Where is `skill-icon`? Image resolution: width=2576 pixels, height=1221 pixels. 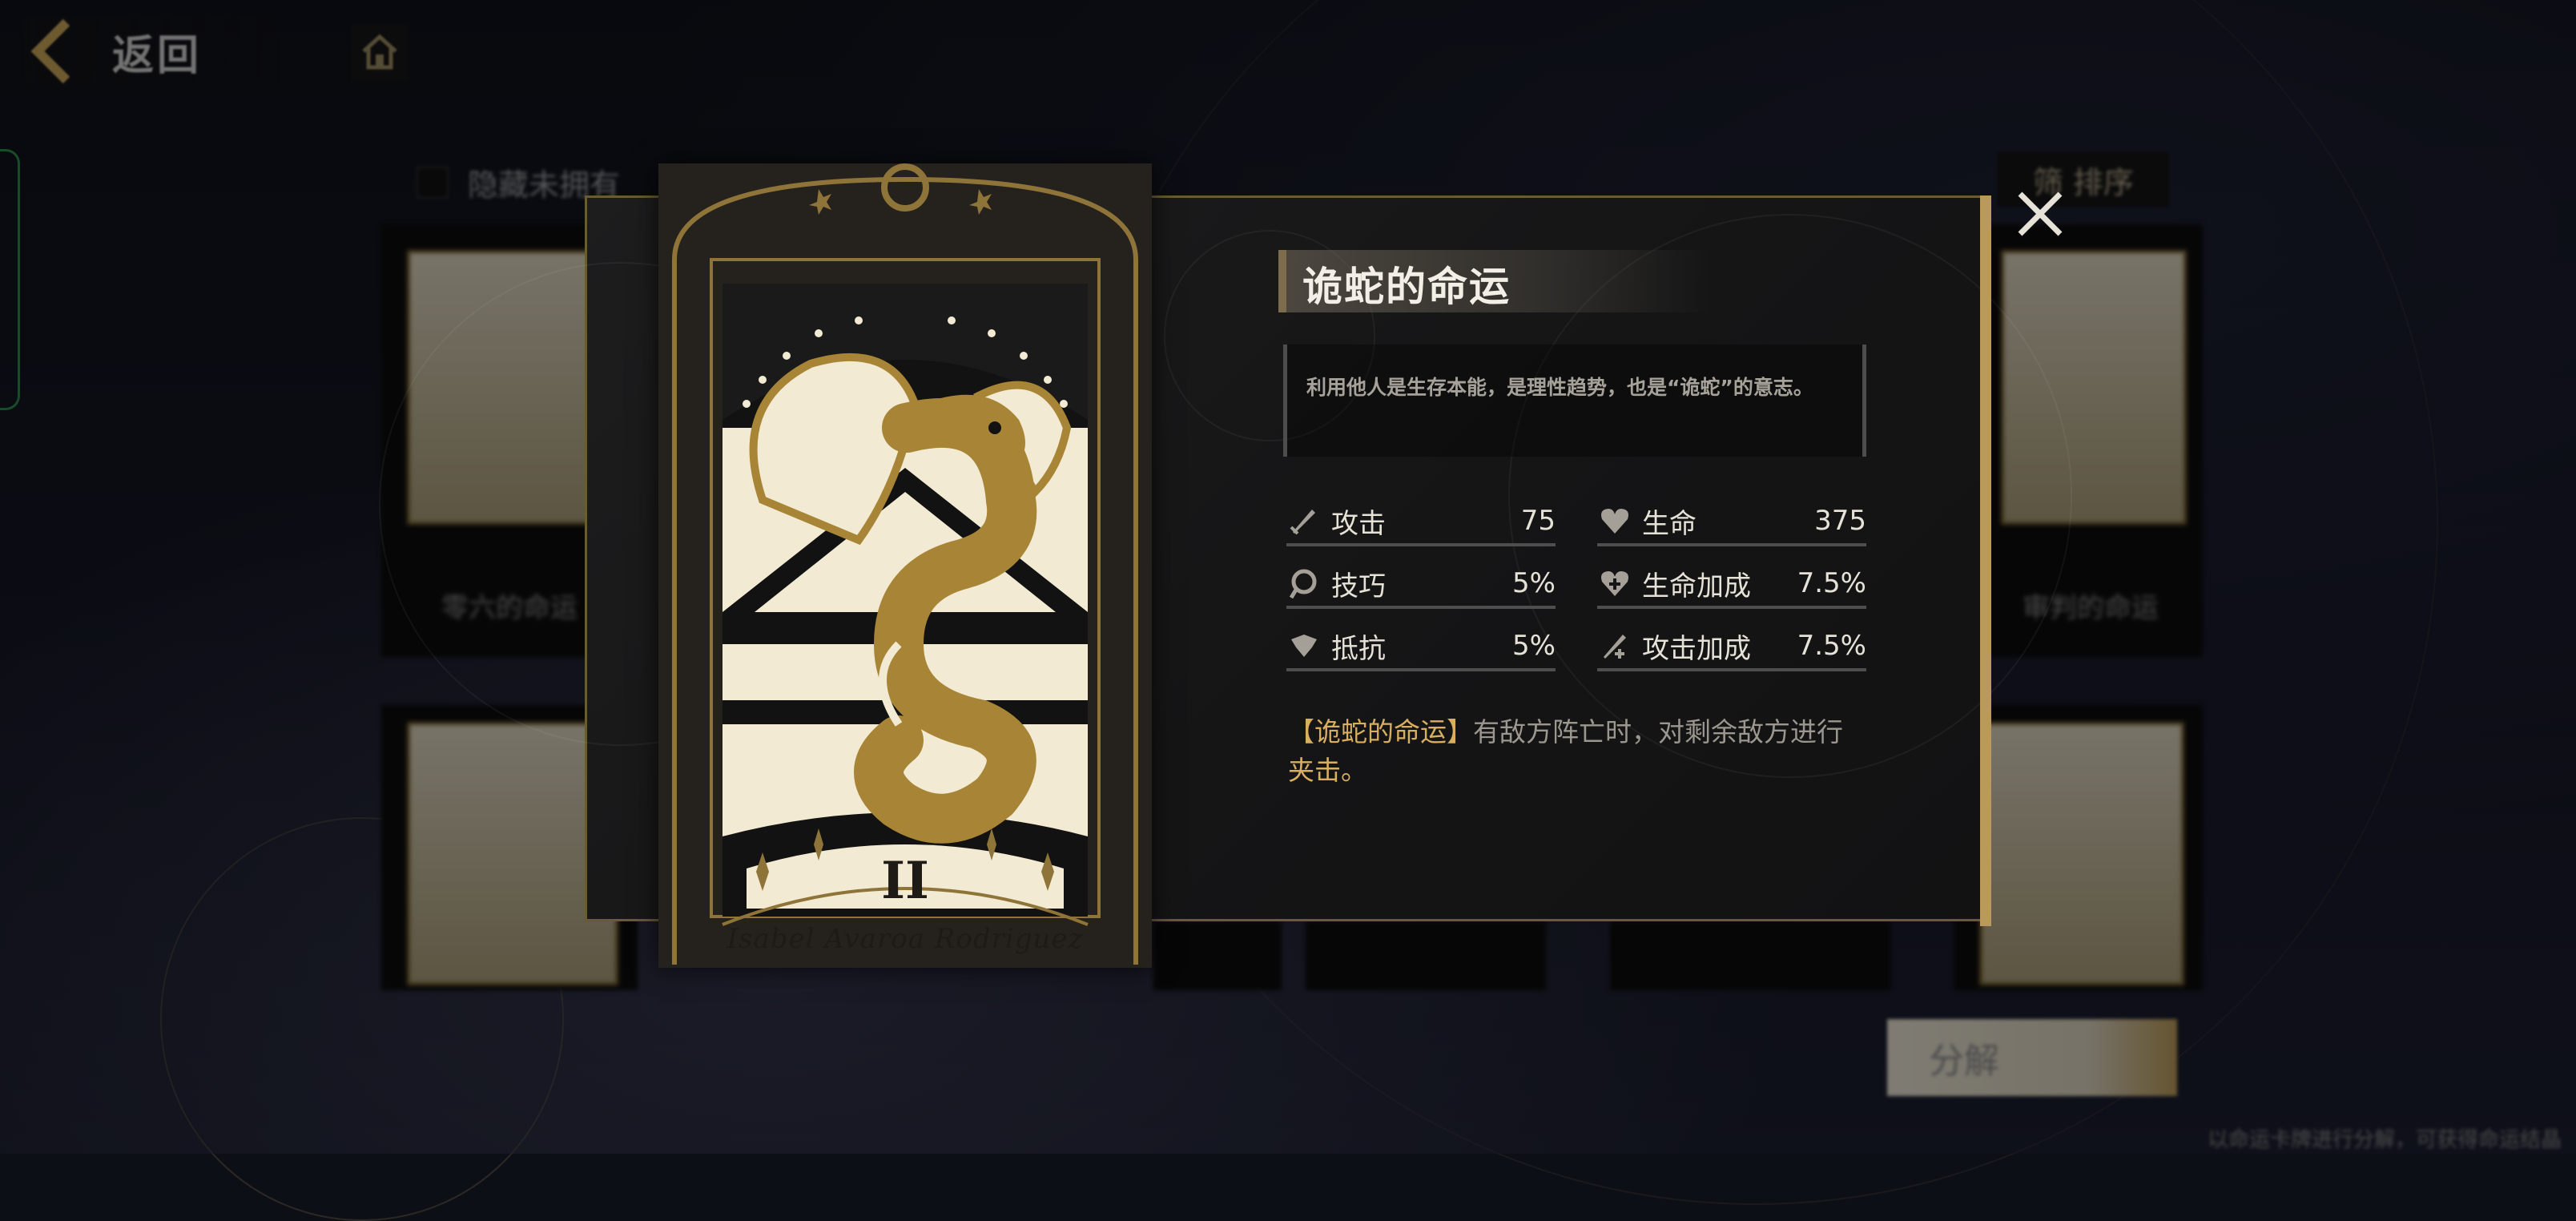 skill-icon is located at coordinates (1304, 583).